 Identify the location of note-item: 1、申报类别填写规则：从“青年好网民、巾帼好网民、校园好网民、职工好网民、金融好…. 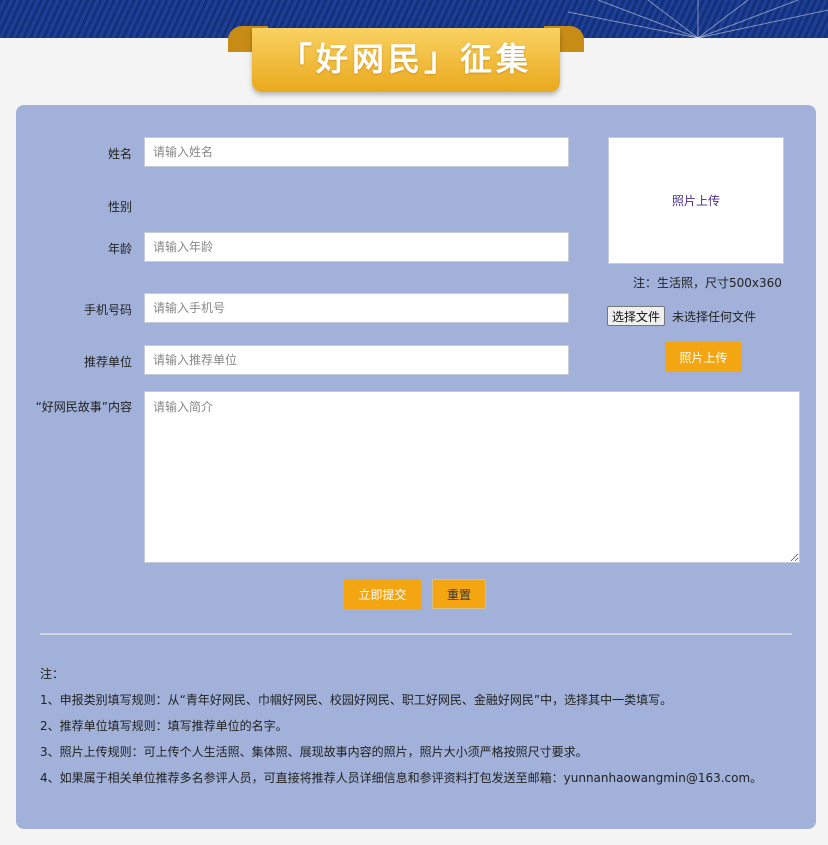
(356, 700).